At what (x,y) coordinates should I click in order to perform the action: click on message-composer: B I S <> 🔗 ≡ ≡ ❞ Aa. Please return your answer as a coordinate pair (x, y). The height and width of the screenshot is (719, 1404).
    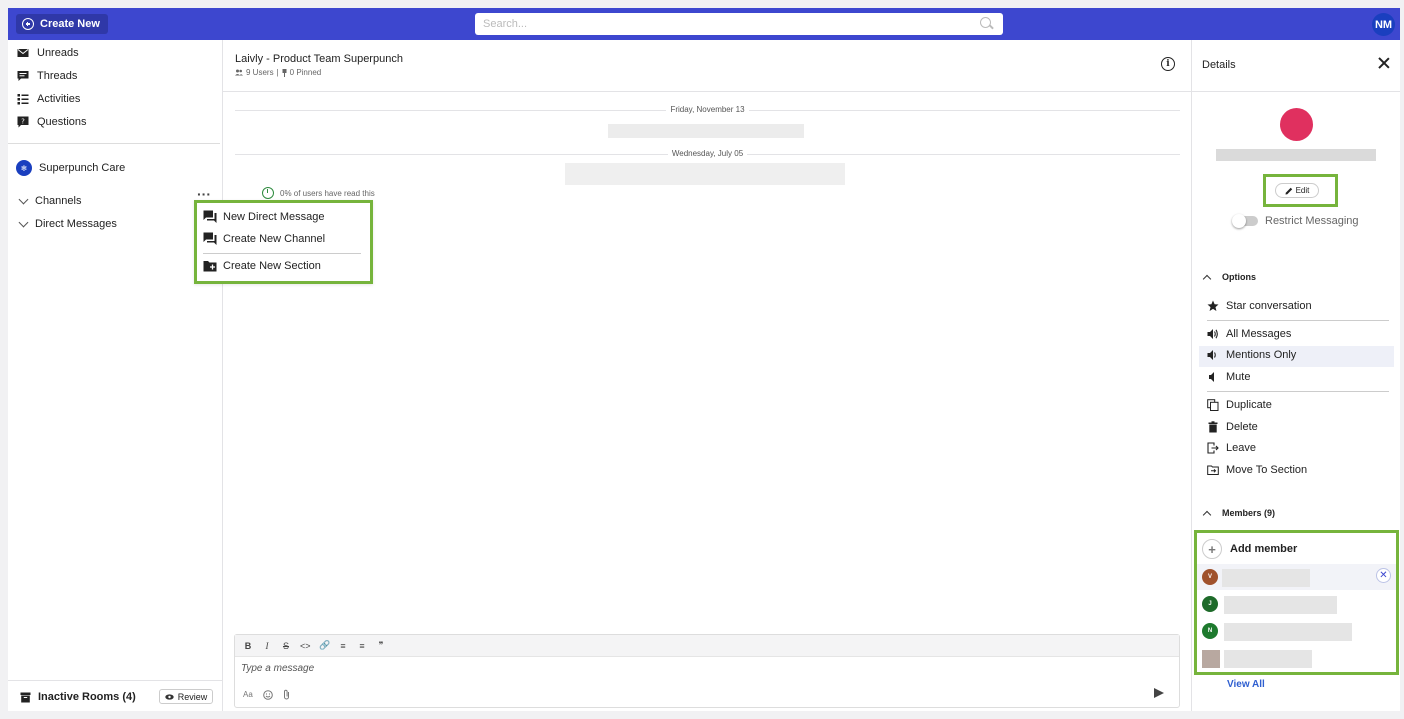
    Looking at the image, I should click on (707, 671).